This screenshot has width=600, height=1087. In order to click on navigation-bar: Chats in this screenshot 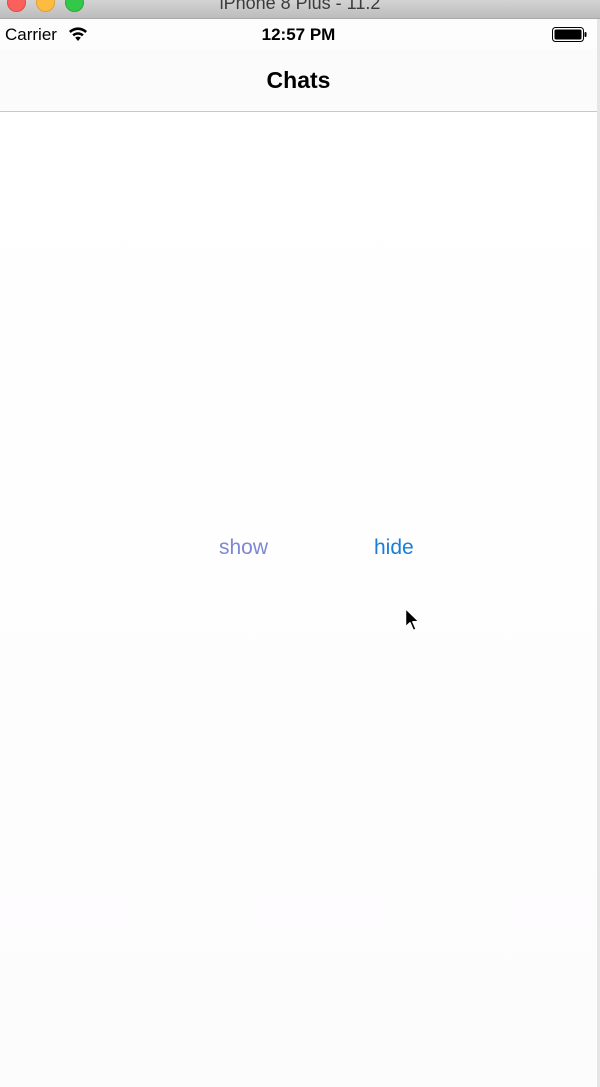, I will do `click(298, 80)`.